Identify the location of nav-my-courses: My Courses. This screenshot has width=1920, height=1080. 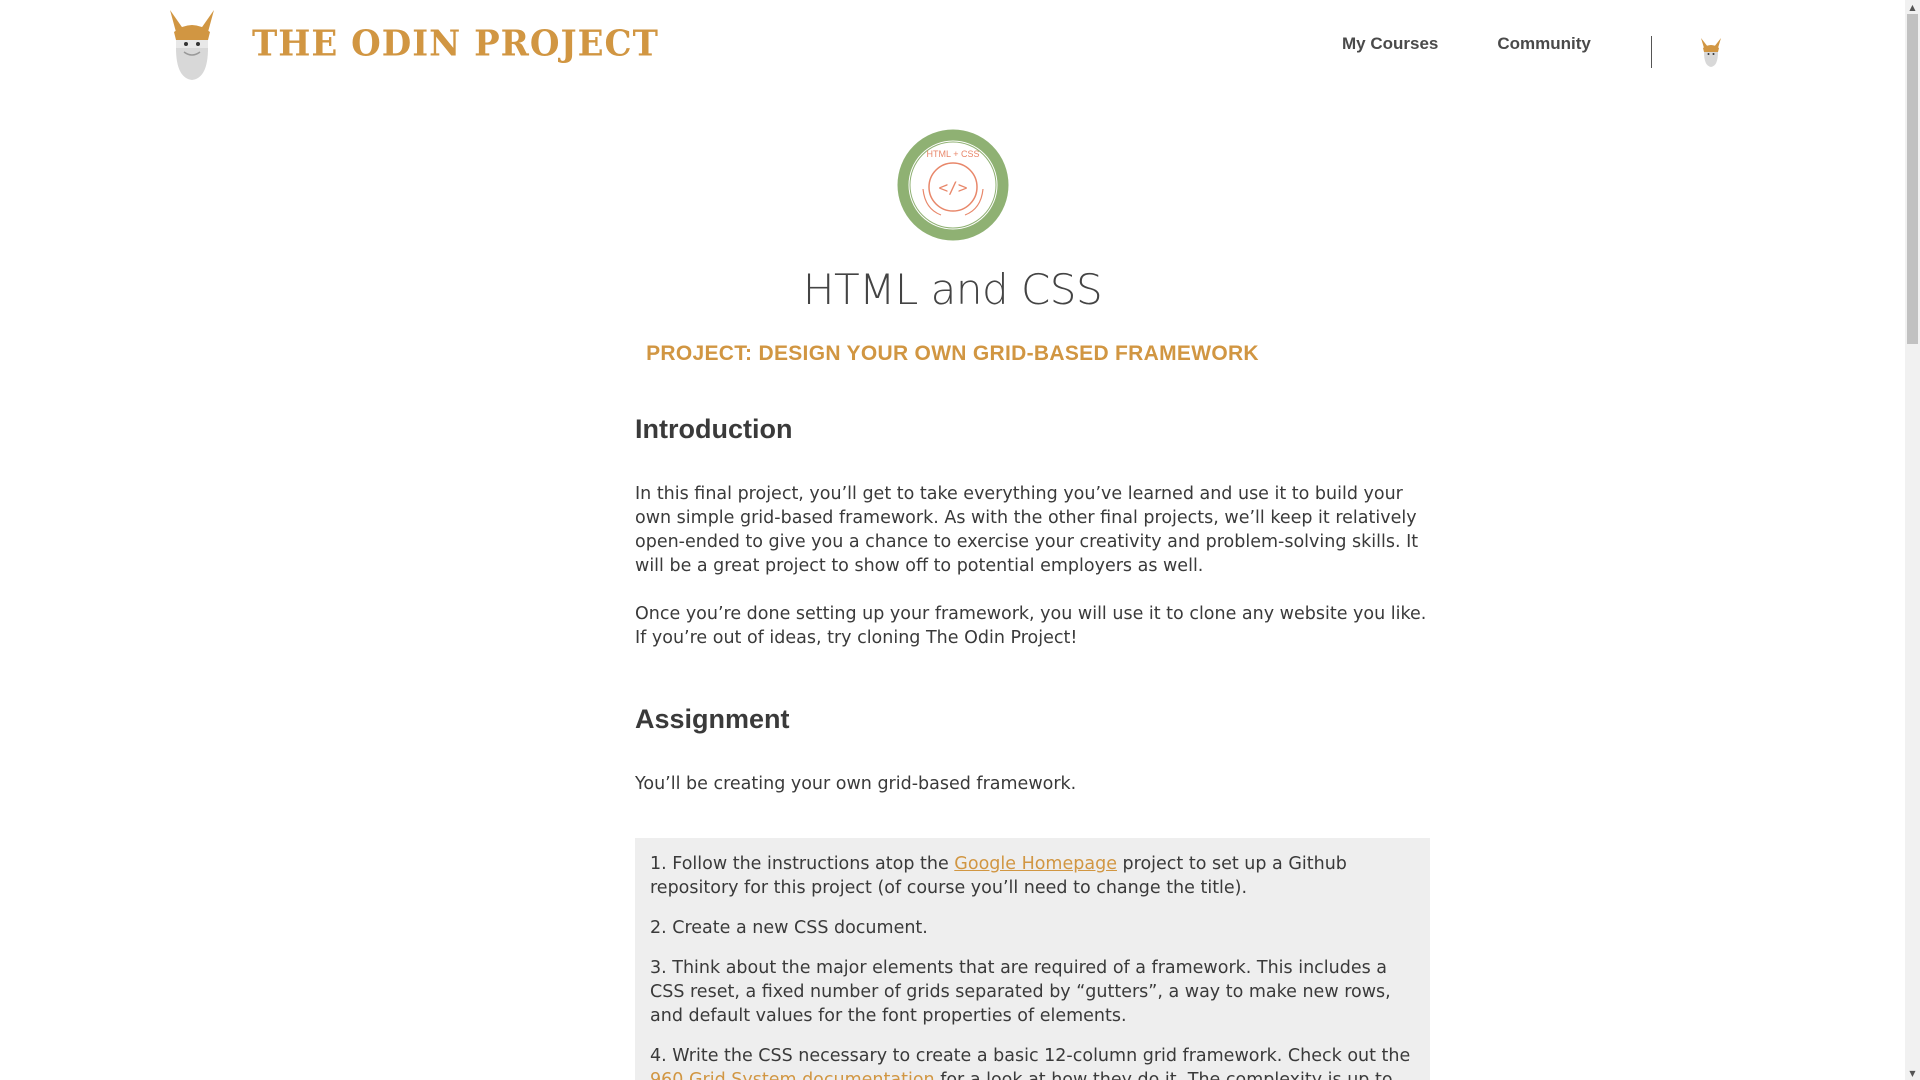
(1390, 44).